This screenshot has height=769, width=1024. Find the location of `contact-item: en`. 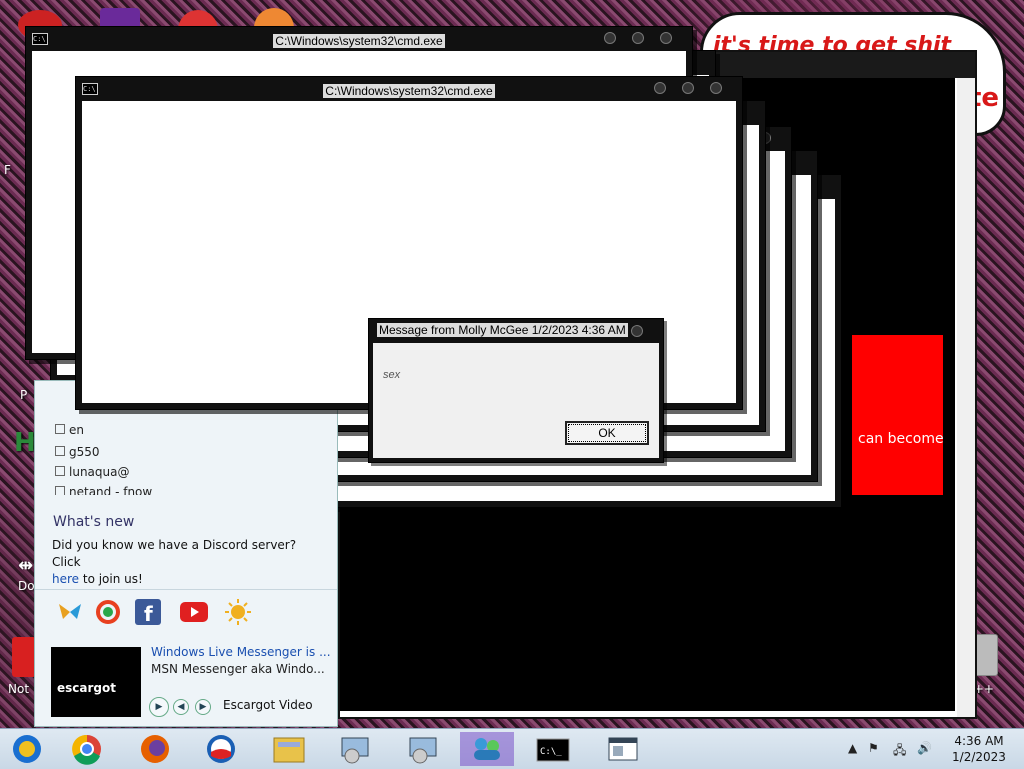

contact-item: en is located at coordinates (69, 430).